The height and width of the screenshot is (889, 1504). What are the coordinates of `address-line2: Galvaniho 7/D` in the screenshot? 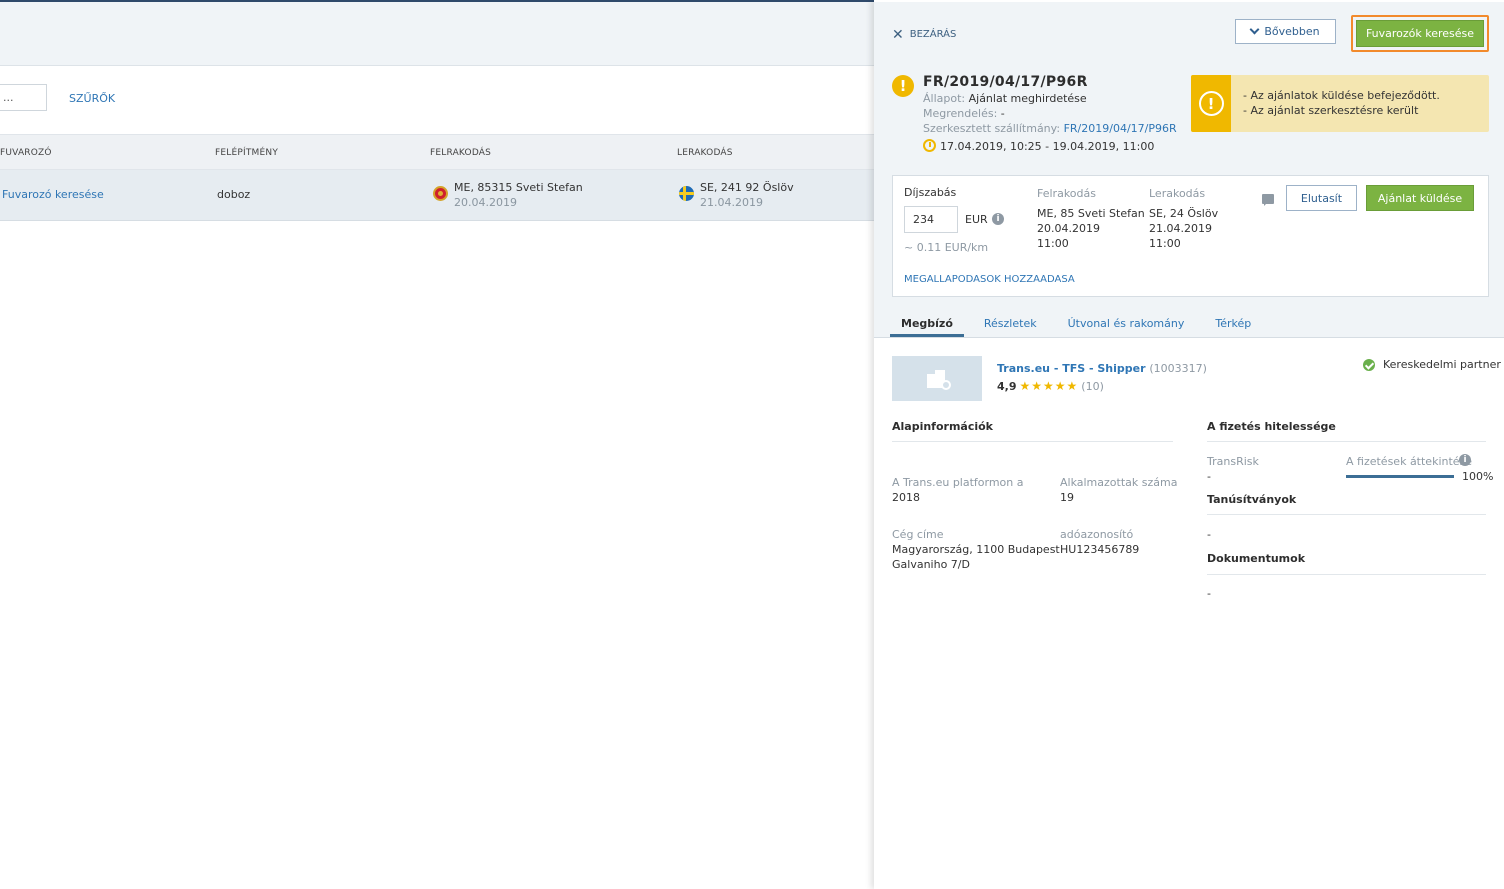 It's located at (931, 564).